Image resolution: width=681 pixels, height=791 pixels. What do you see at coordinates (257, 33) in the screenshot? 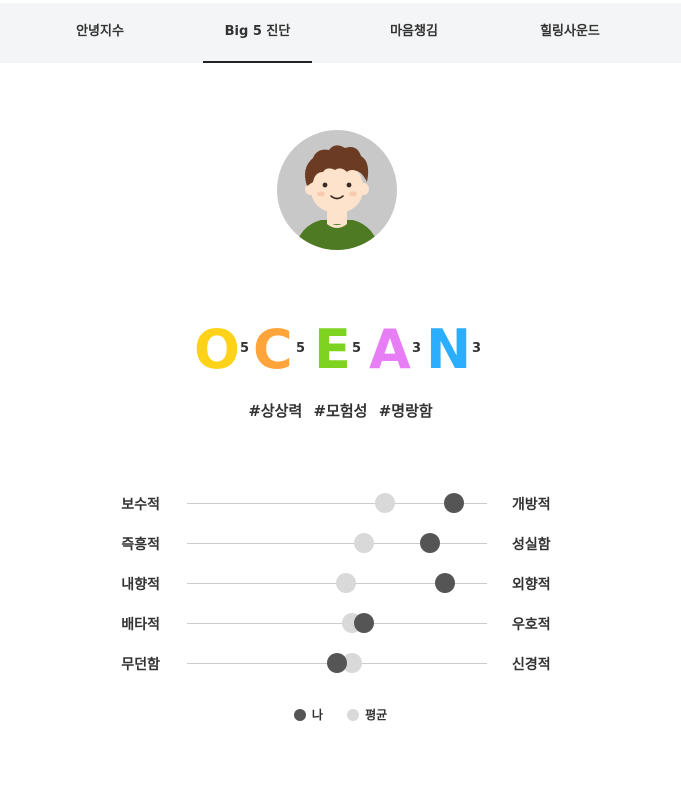
I see `tab-big5-diagnosis: Big 5 진단` at bounding box center [257, 33].